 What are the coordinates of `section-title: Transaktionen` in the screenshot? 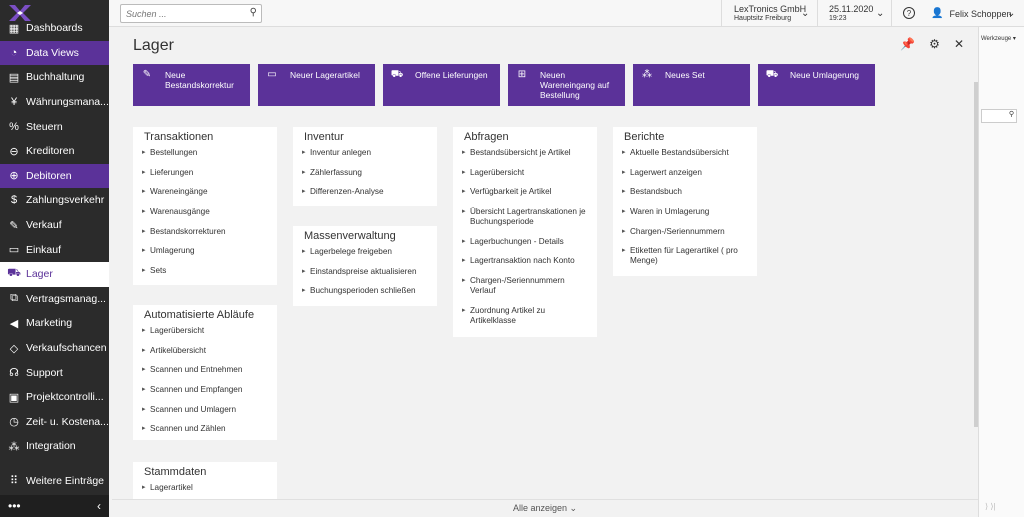 It's located at (179, 137).